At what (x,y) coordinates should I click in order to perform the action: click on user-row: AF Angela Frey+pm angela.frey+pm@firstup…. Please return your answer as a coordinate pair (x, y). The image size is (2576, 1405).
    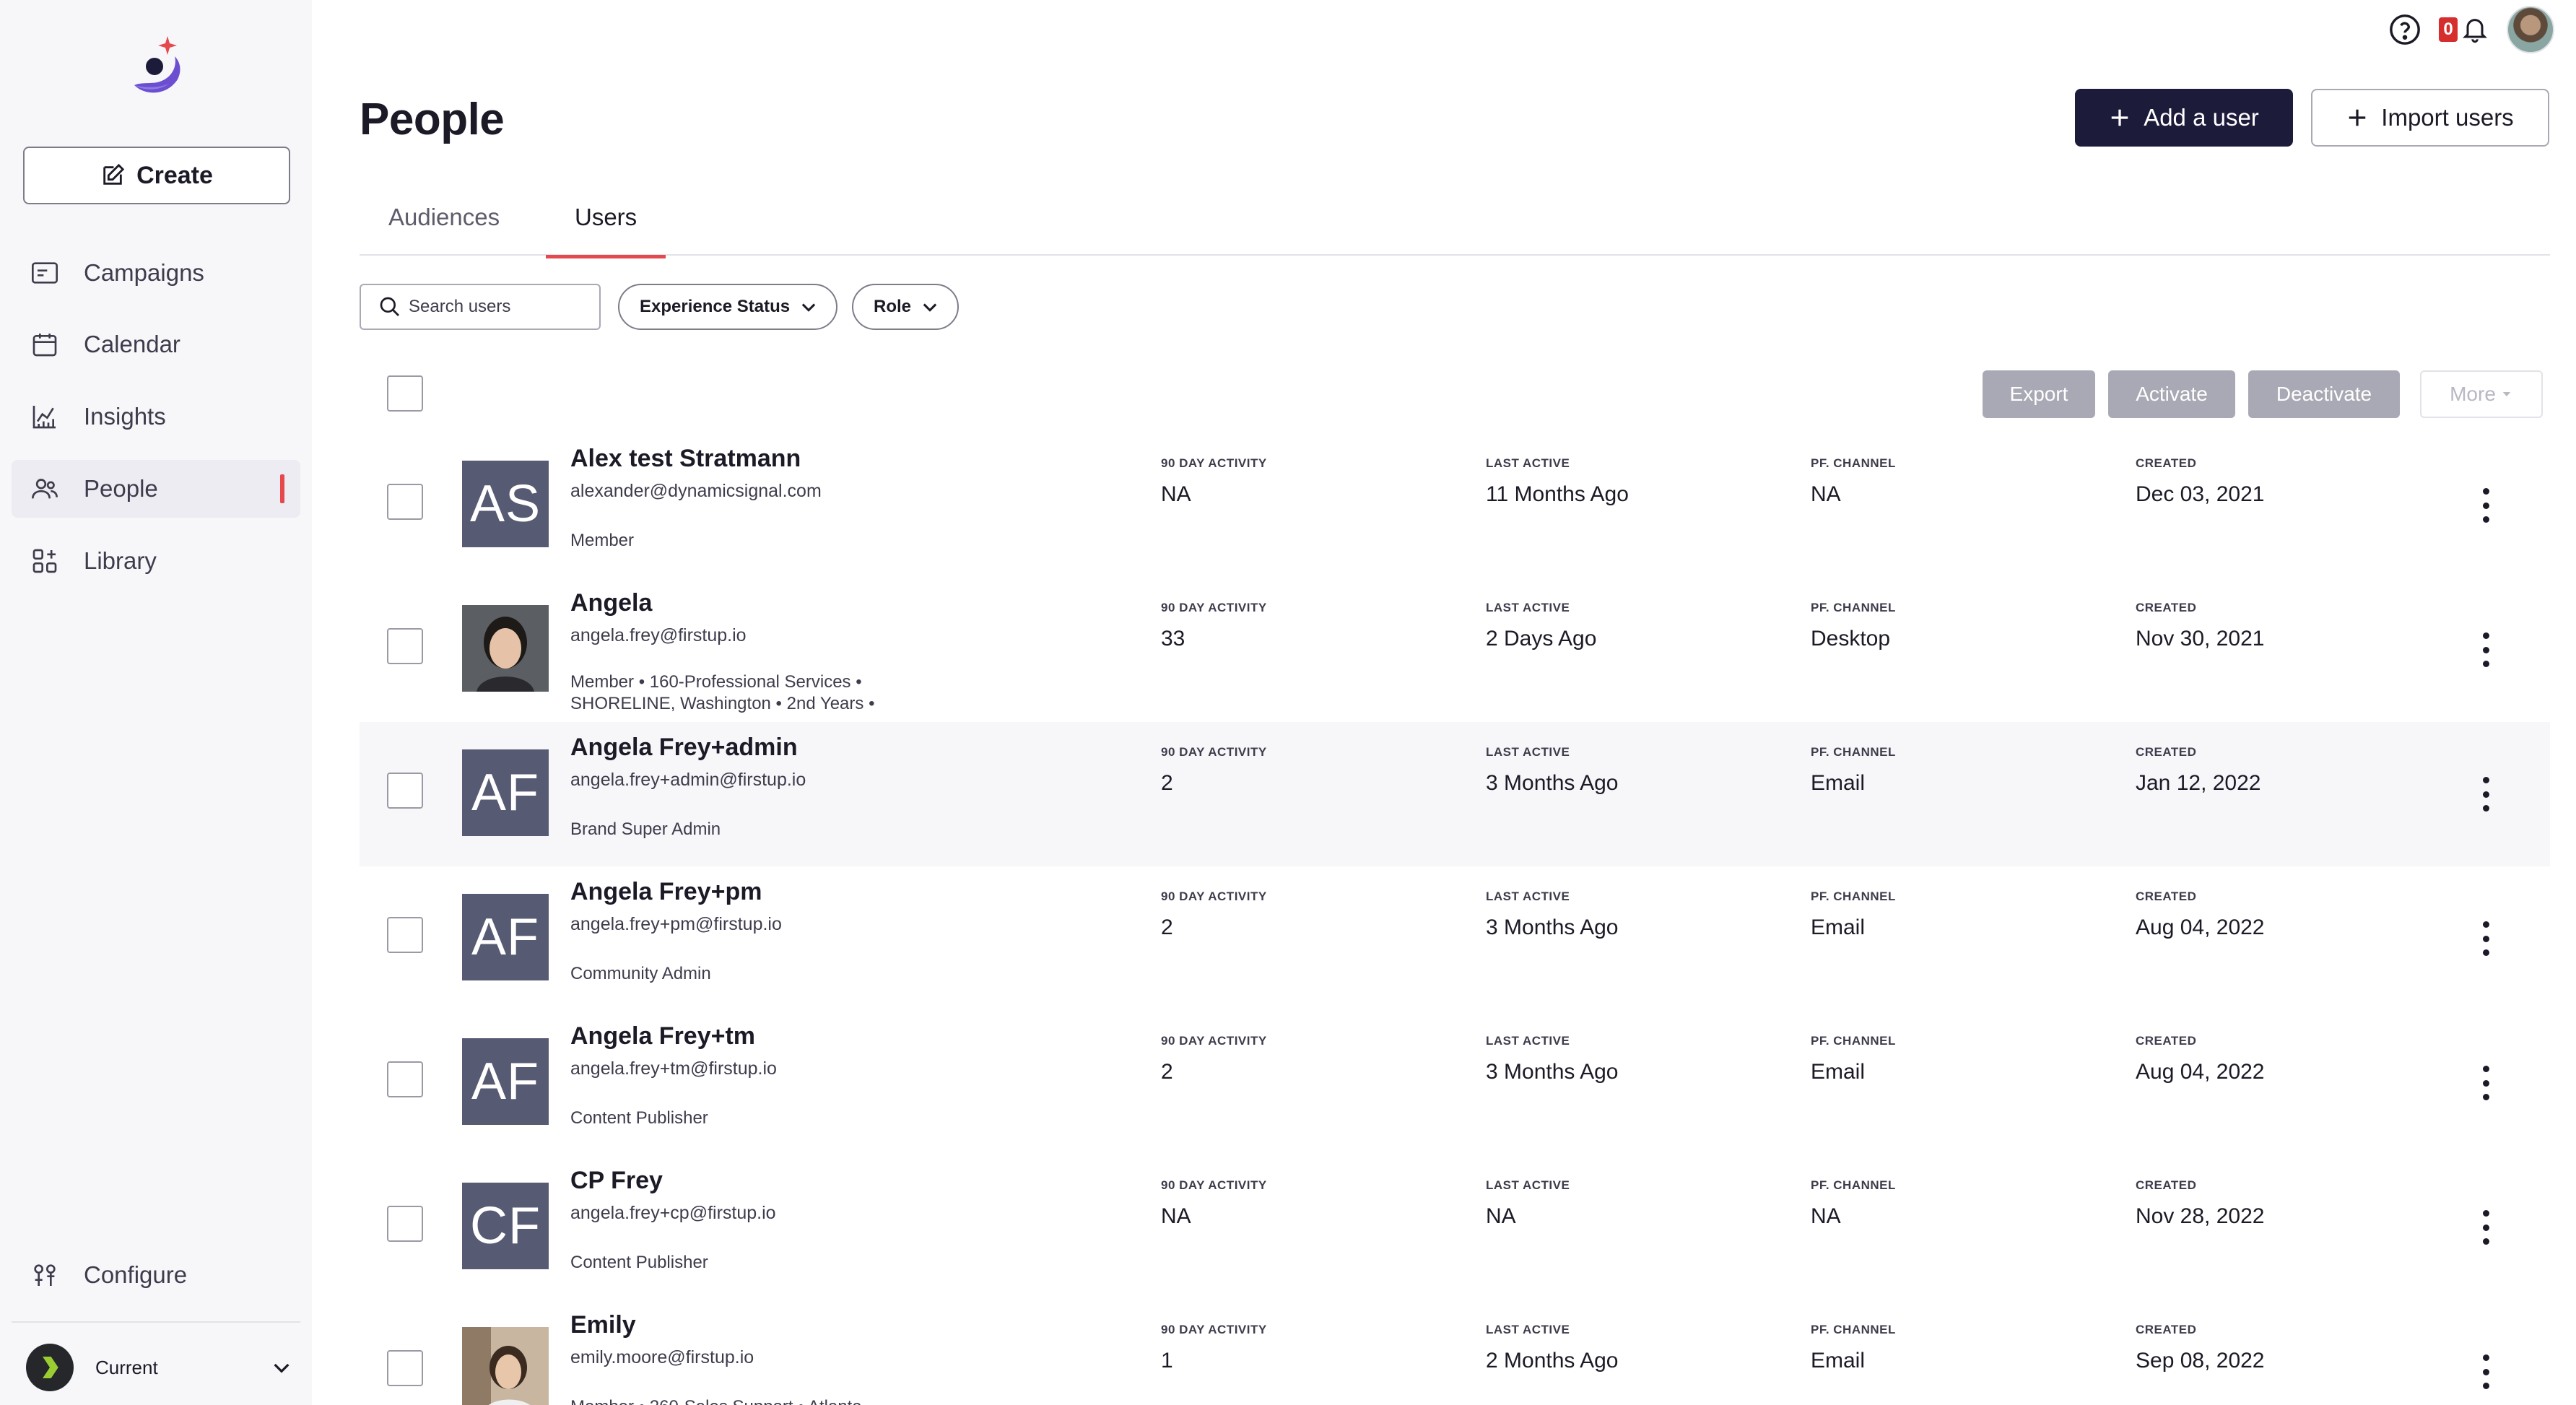
    Looking at the image, I should click on (1455, 938).